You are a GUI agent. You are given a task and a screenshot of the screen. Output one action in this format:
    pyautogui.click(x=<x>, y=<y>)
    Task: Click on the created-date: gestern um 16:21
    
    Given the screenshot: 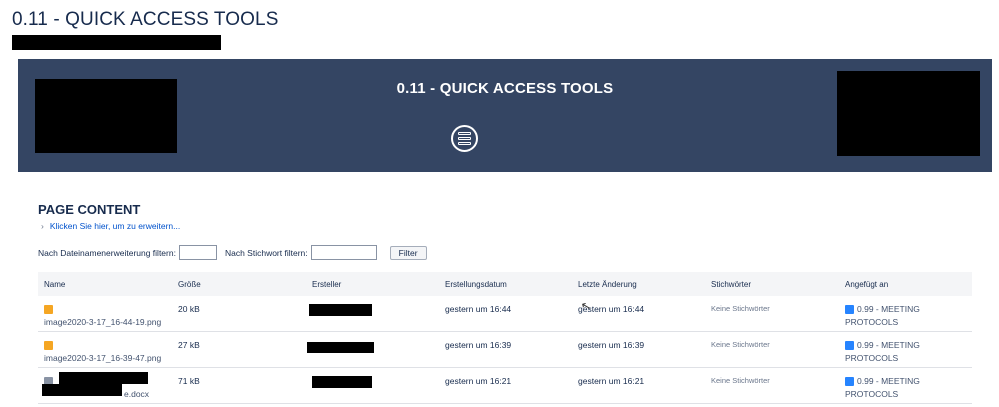 What is the action you would take?
    pyautogui.click(x=478, y=381)
    